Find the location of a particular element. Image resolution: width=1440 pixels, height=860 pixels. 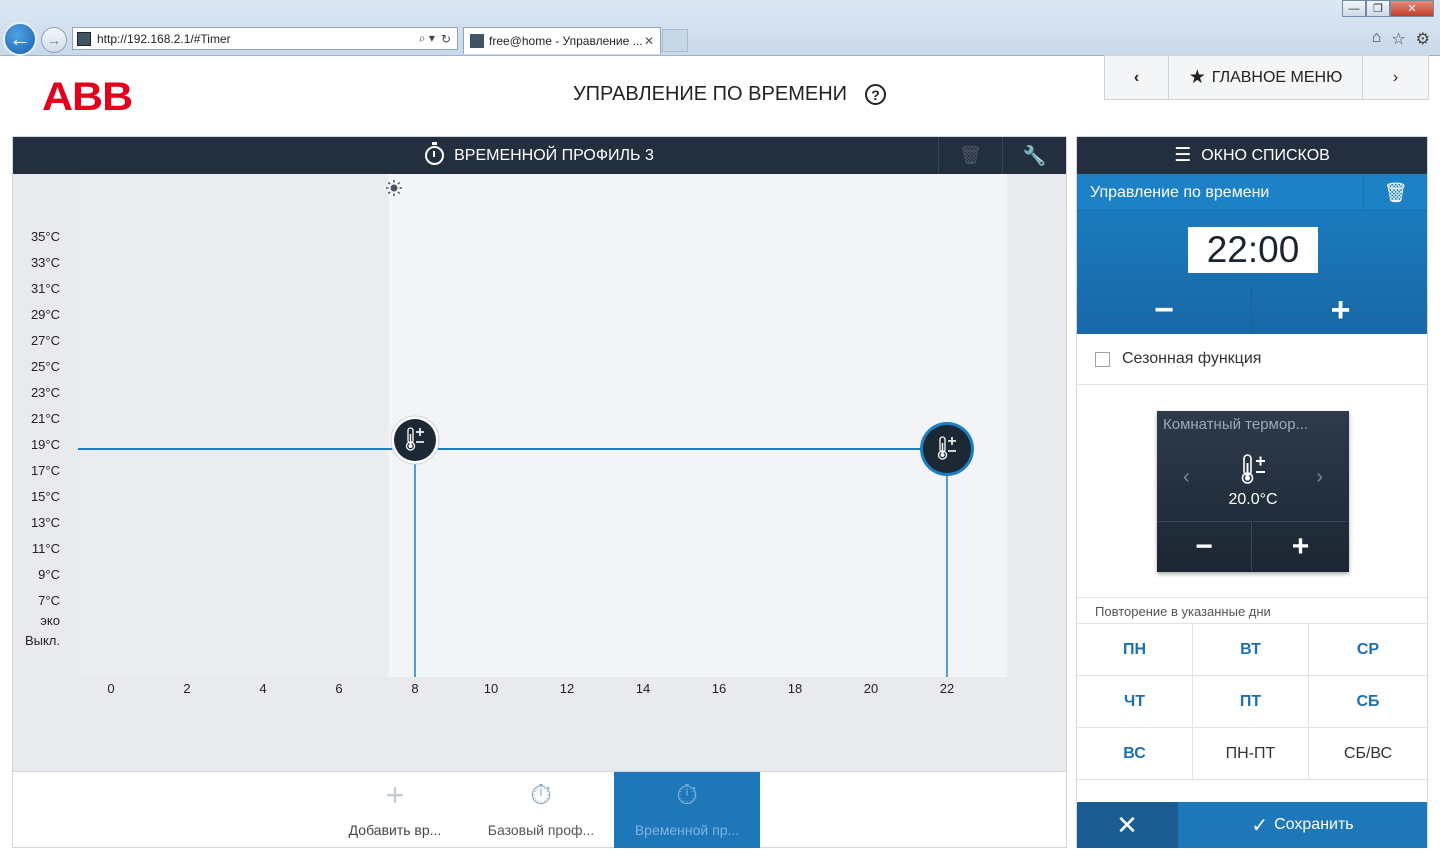

thermometer-plus-minus-icon is located at coordinates (1253, 469).